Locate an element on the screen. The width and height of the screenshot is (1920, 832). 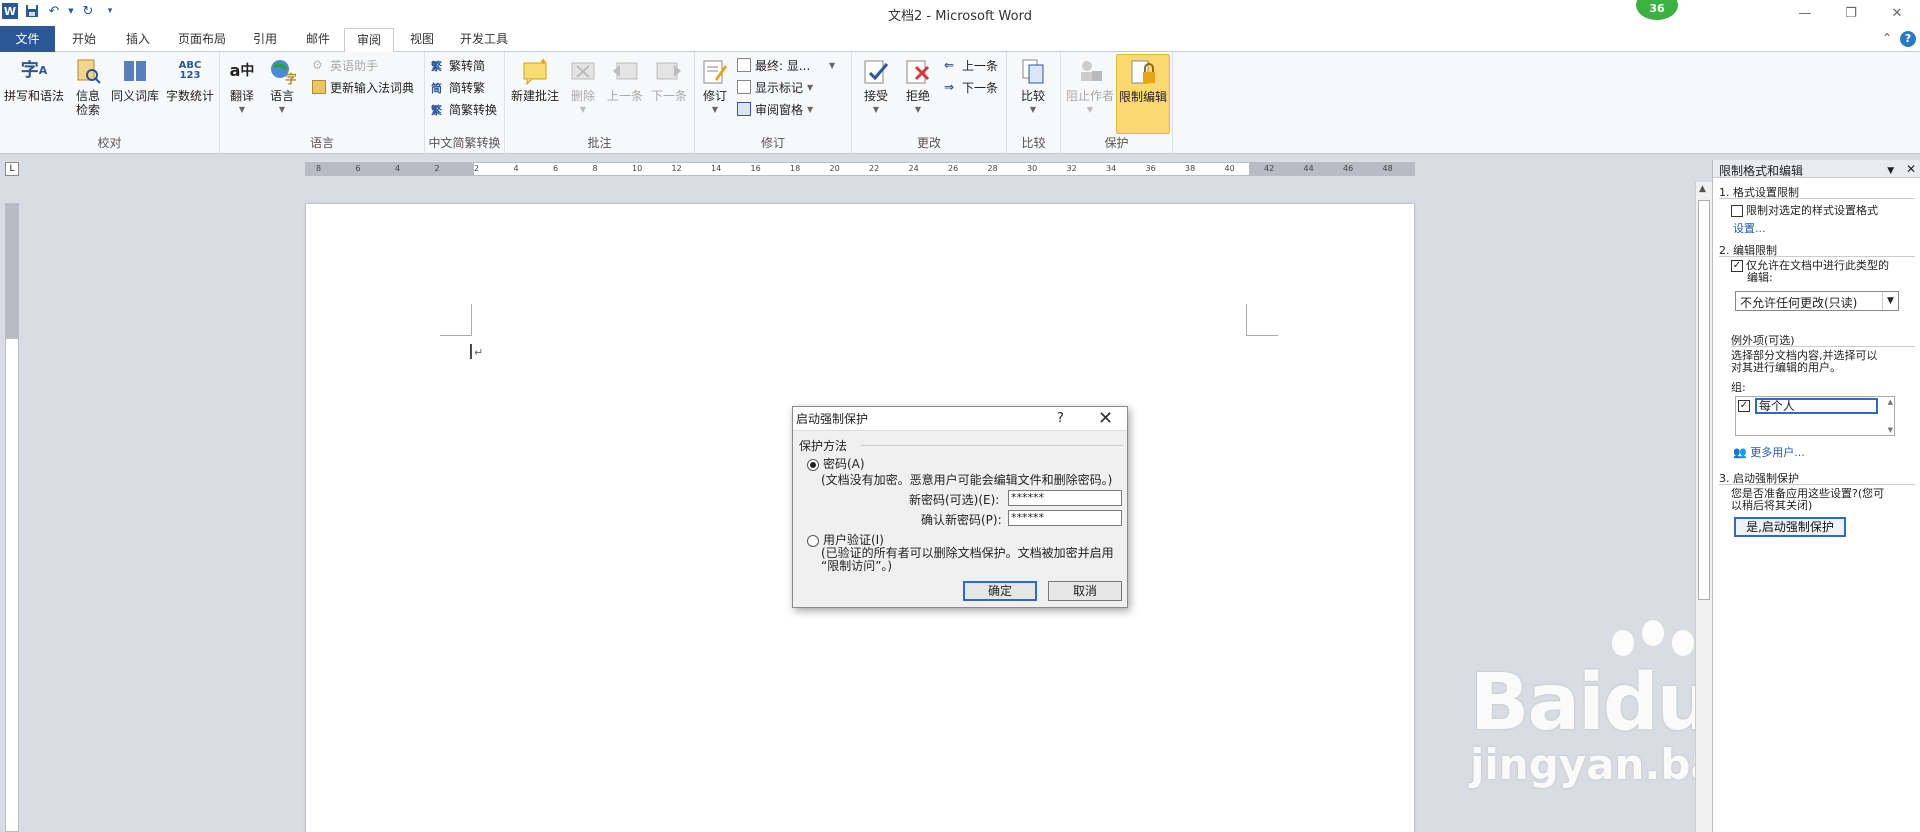
show-markup-button: 显示标记 ▼ is located at coordinates (775, 87).